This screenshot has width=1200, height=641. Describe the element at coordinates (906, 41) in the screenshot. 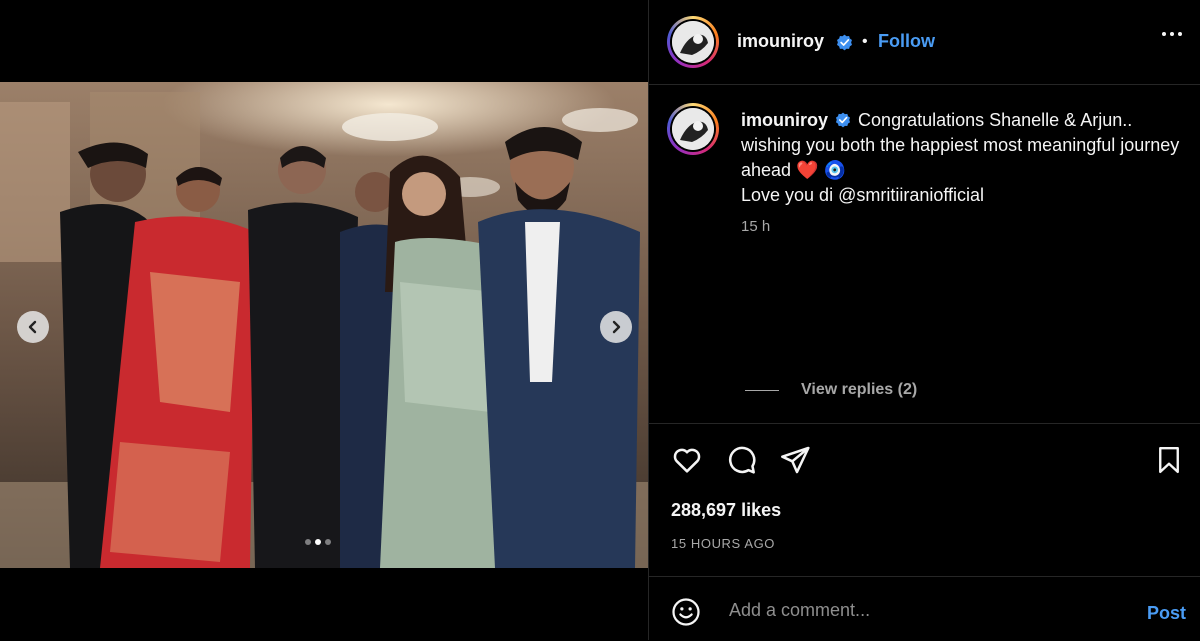

I see `follow-button: Follow` at that location.